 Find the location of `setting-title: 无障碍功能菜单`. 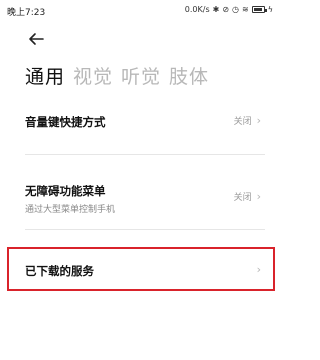

setting-title: 无障碍功能菜单 is located at coordinates (65, 191).